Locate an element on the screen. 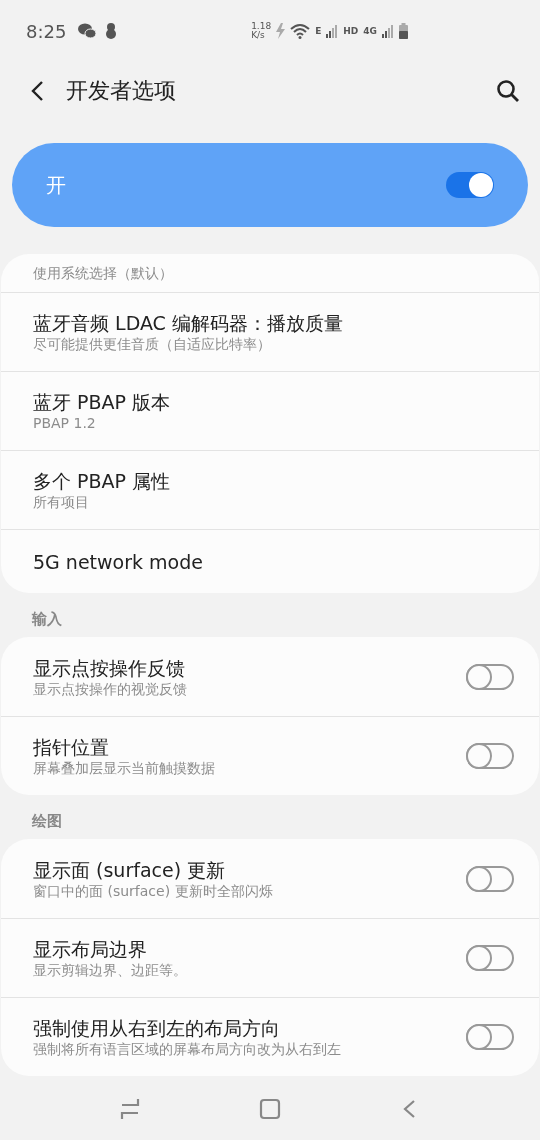 The height and width of the screenshot is (1140, 540). setting-summary: 尽可能提供更佳音质（自适应比特率） is located at coordinates (152, 344).